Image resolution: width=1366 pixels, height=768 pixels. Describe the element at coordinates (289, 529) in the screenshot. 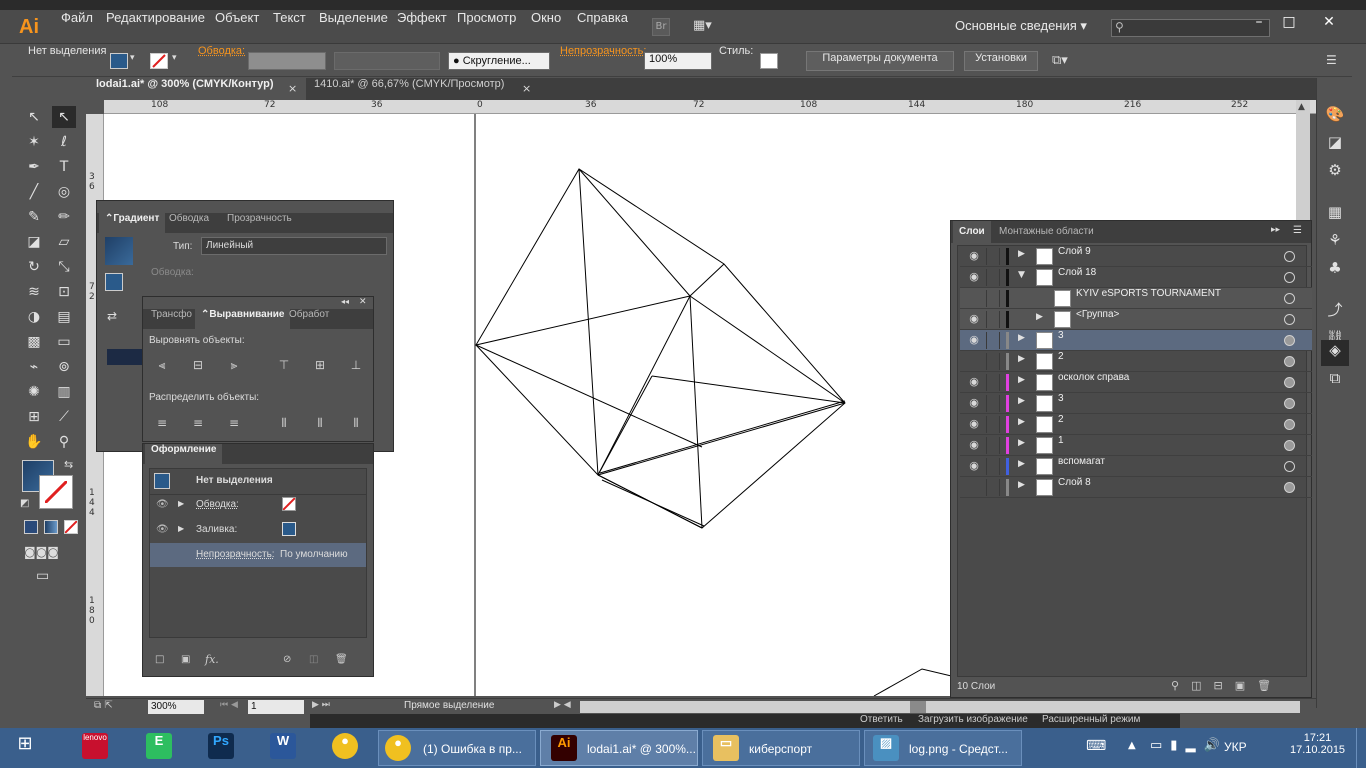

I see `fill-row-swatch` at that location.